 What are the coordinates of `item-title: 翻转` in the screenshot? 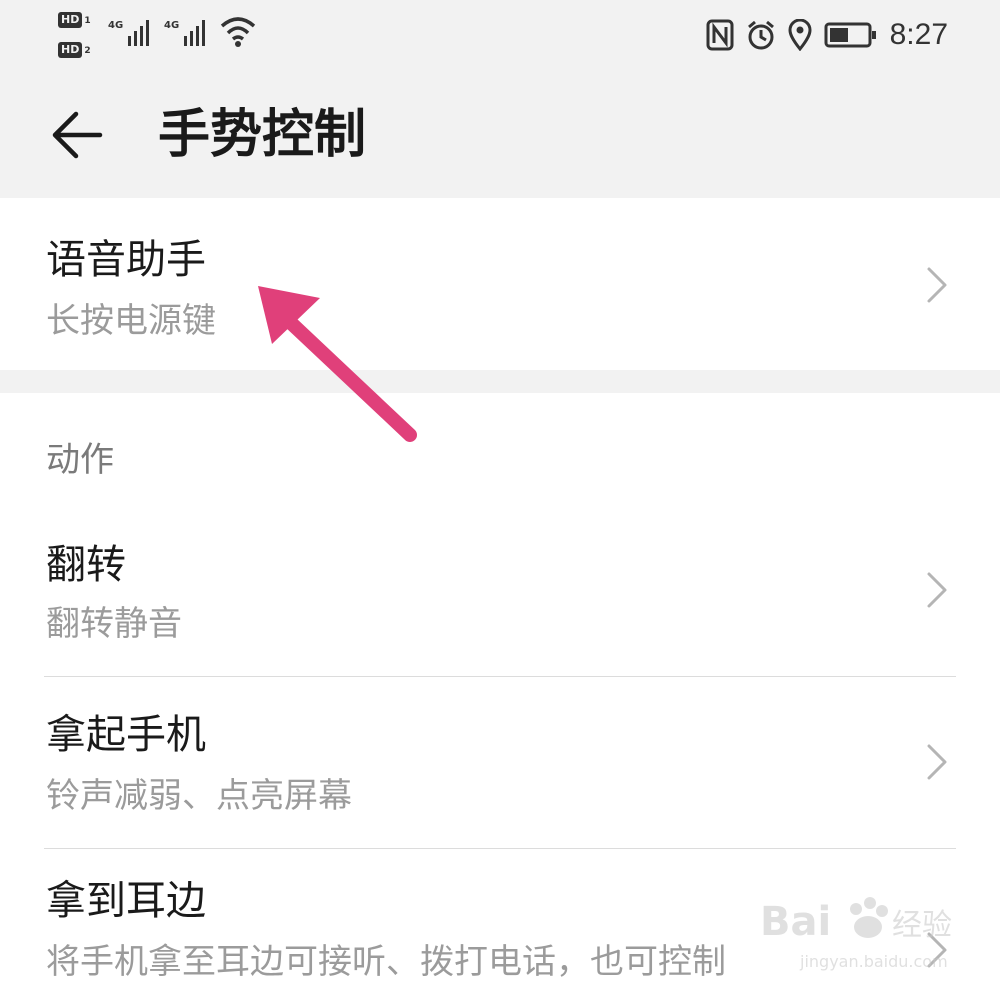 It's located at (86, 565).